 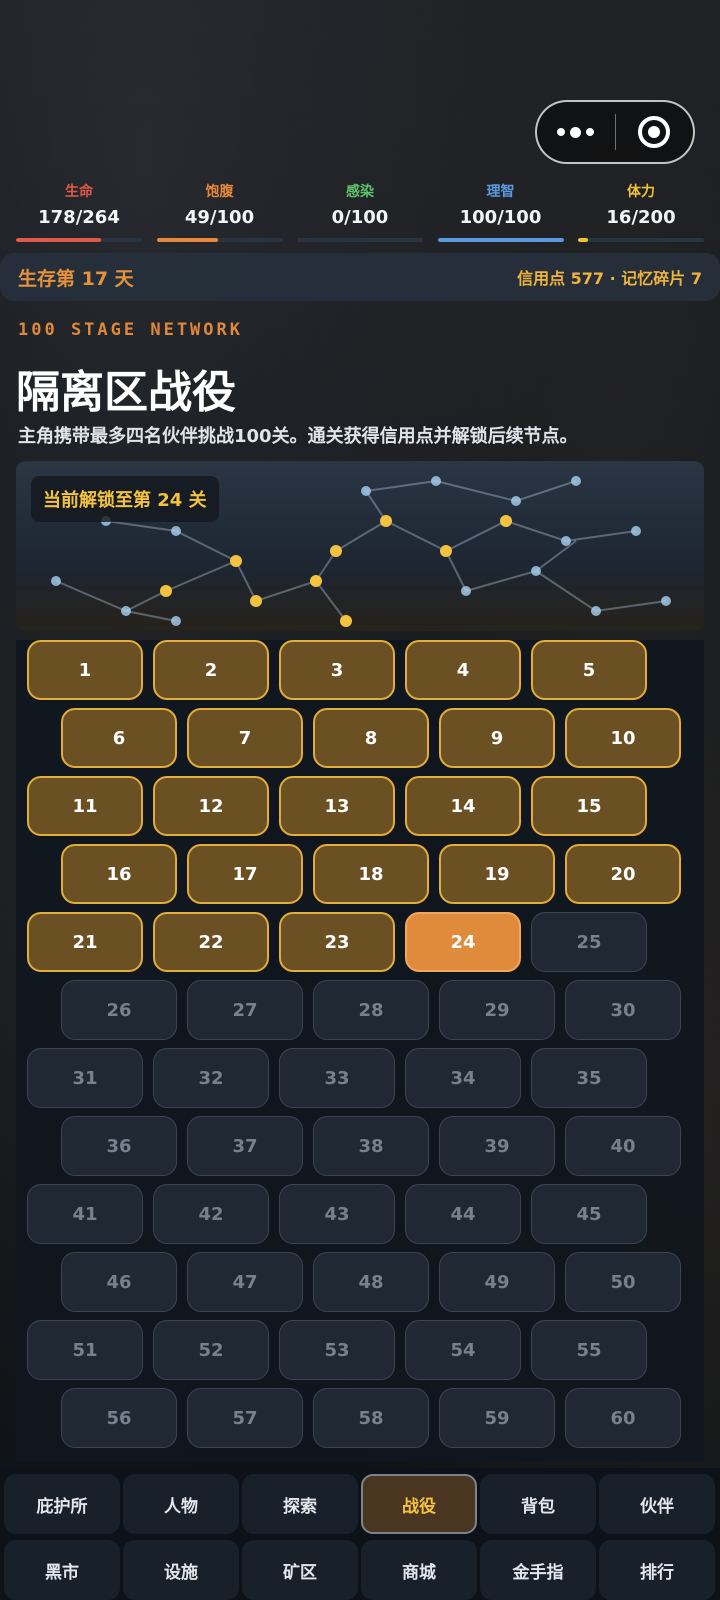 I want to click on nav-tab-7: 黑市, so click(x=62, y=1570).